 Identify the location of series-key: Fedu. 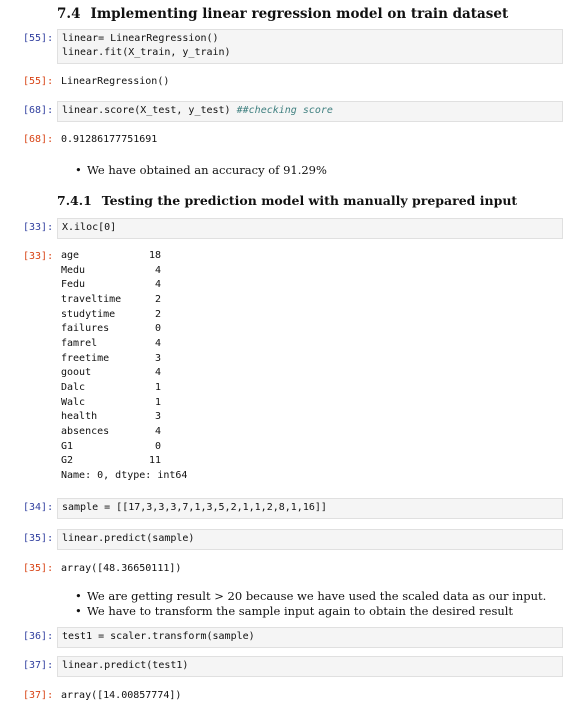
(73, 285).